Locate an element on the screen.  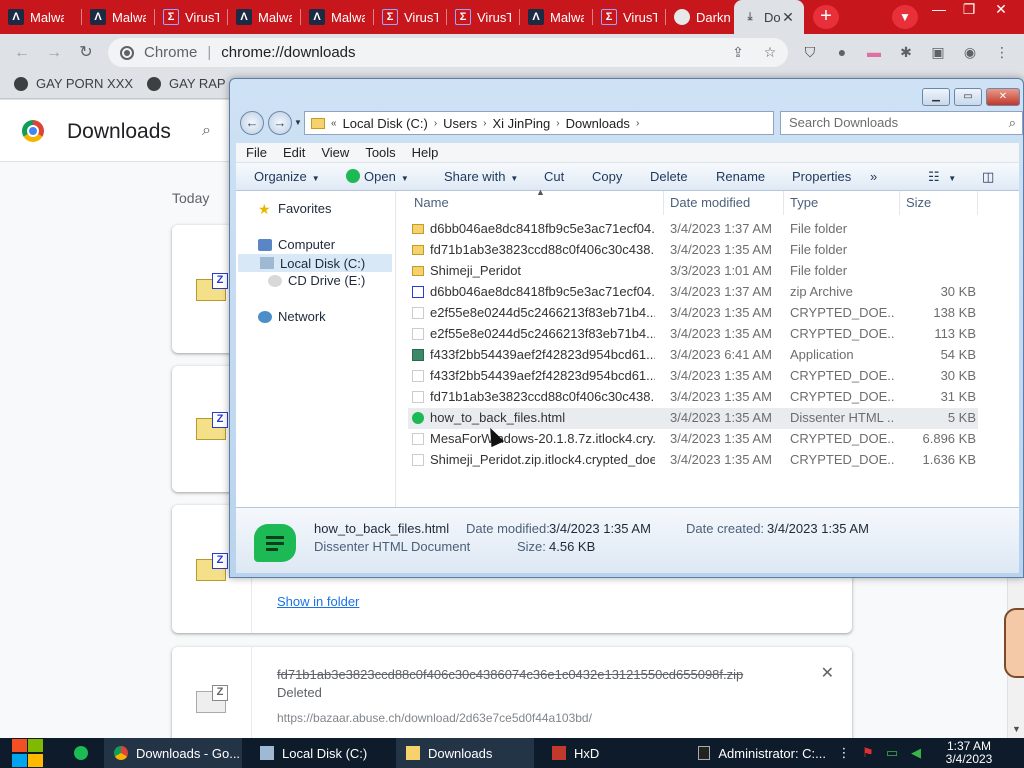
tab-virustotal-4: Σ VirusT is located at coordinates (629, 17).